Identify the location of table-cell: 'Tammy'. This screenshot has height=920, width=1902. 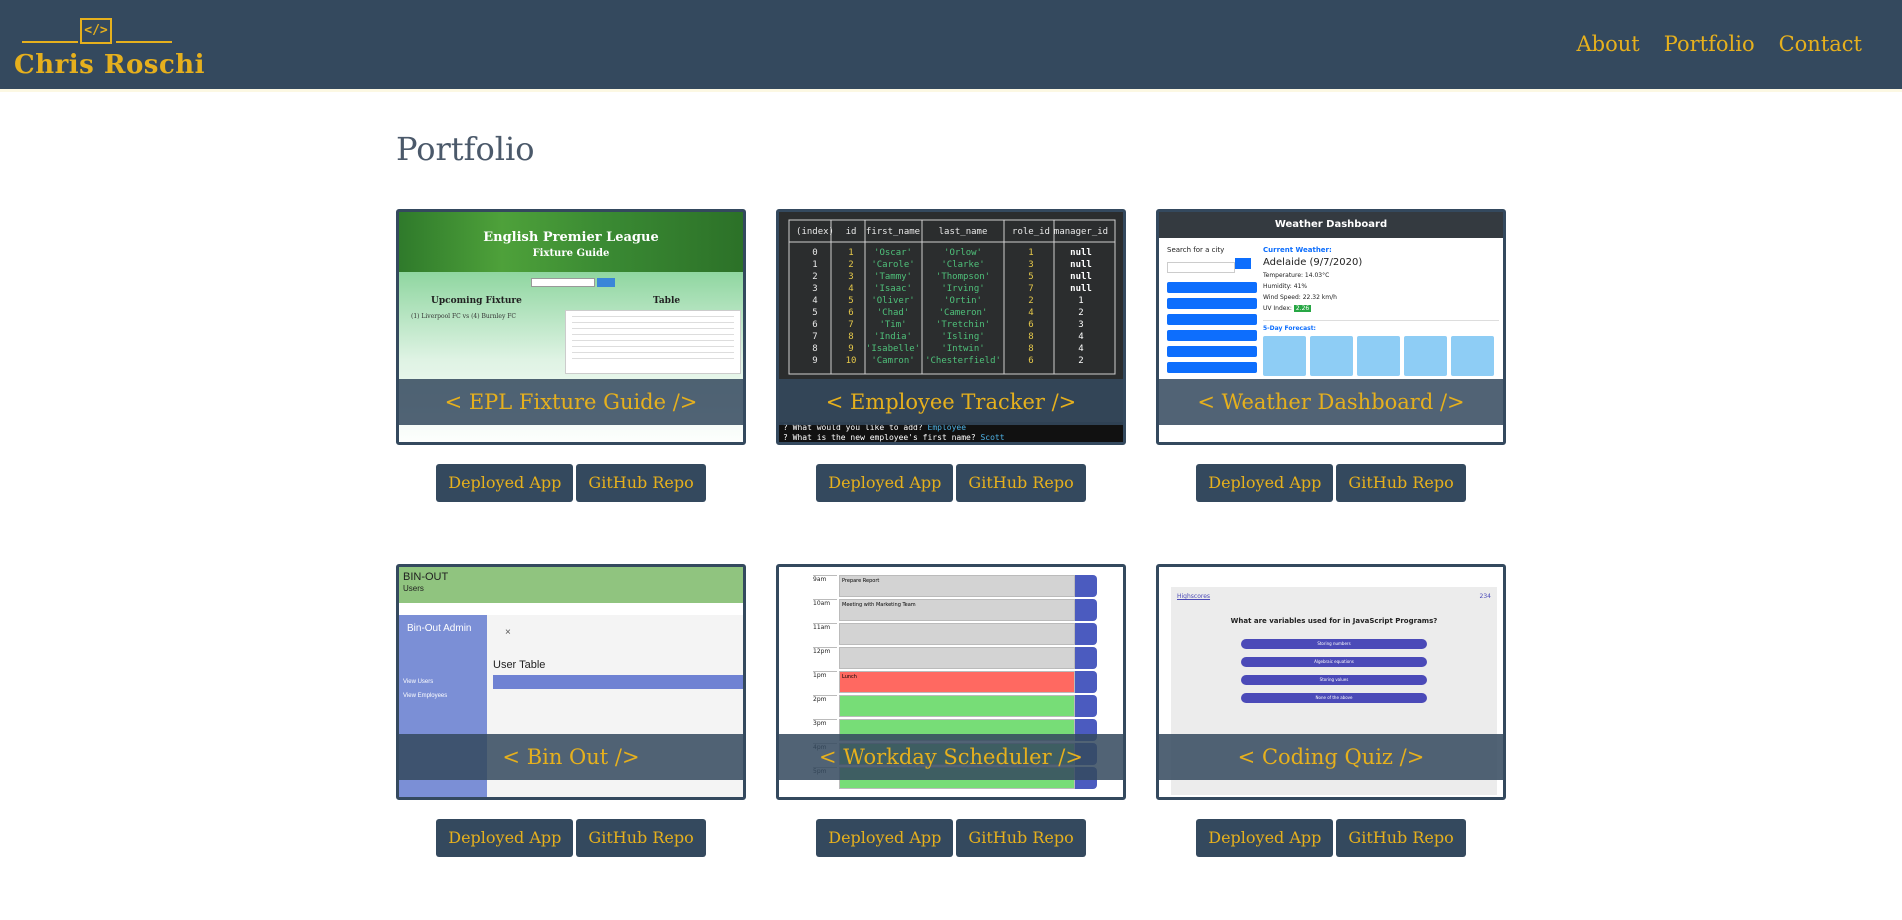
(893, 277).